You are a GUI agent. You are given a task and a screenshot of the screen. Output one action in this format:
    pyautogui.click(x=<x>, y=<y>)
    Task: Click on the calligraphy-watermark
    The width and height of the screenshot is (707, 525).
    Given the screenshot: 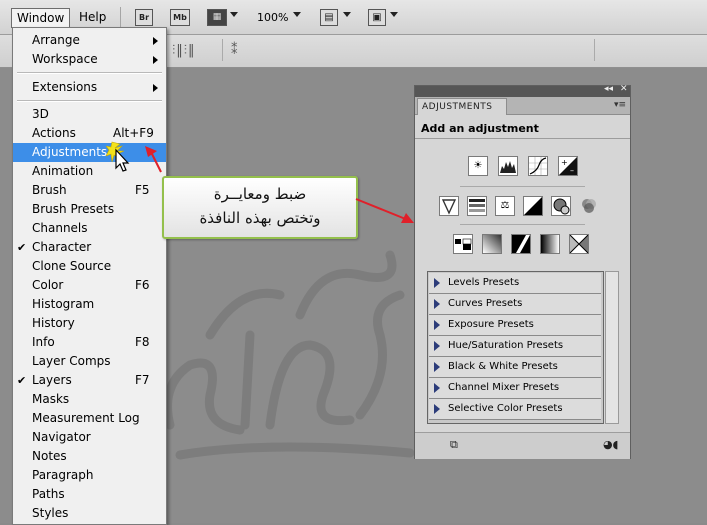 What is the action you would take?
    pyautogui.click(x=289, y=355)
    